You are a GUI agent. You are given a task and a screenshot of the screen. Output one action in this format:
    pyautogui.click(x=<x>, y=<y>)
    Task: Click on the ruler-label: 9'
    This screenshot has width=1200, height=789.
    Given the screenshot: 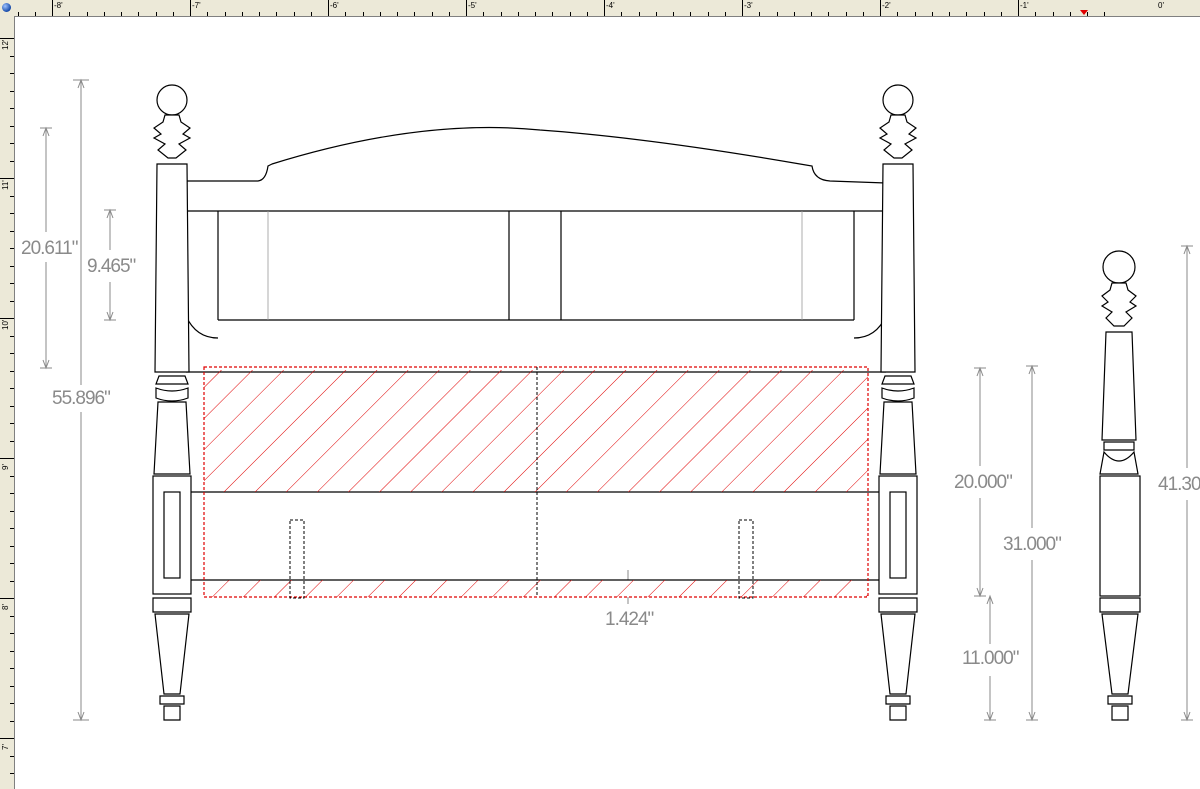 What is the action you would take?
    pyautogui.click(x=5, y=467)
    